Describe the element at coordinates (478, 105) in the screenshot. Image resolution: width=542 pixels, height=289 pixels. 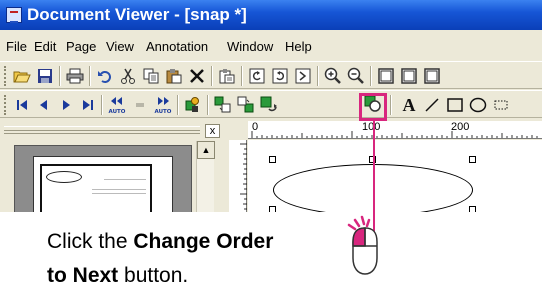
I see `ellipse-icon` at that location.